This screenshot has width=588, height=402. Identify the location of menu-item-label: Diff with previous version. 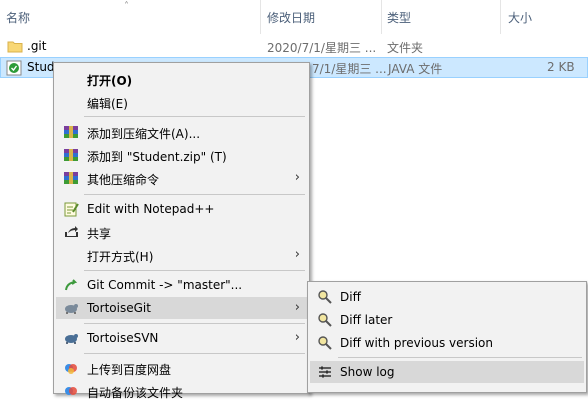
(416, 343).